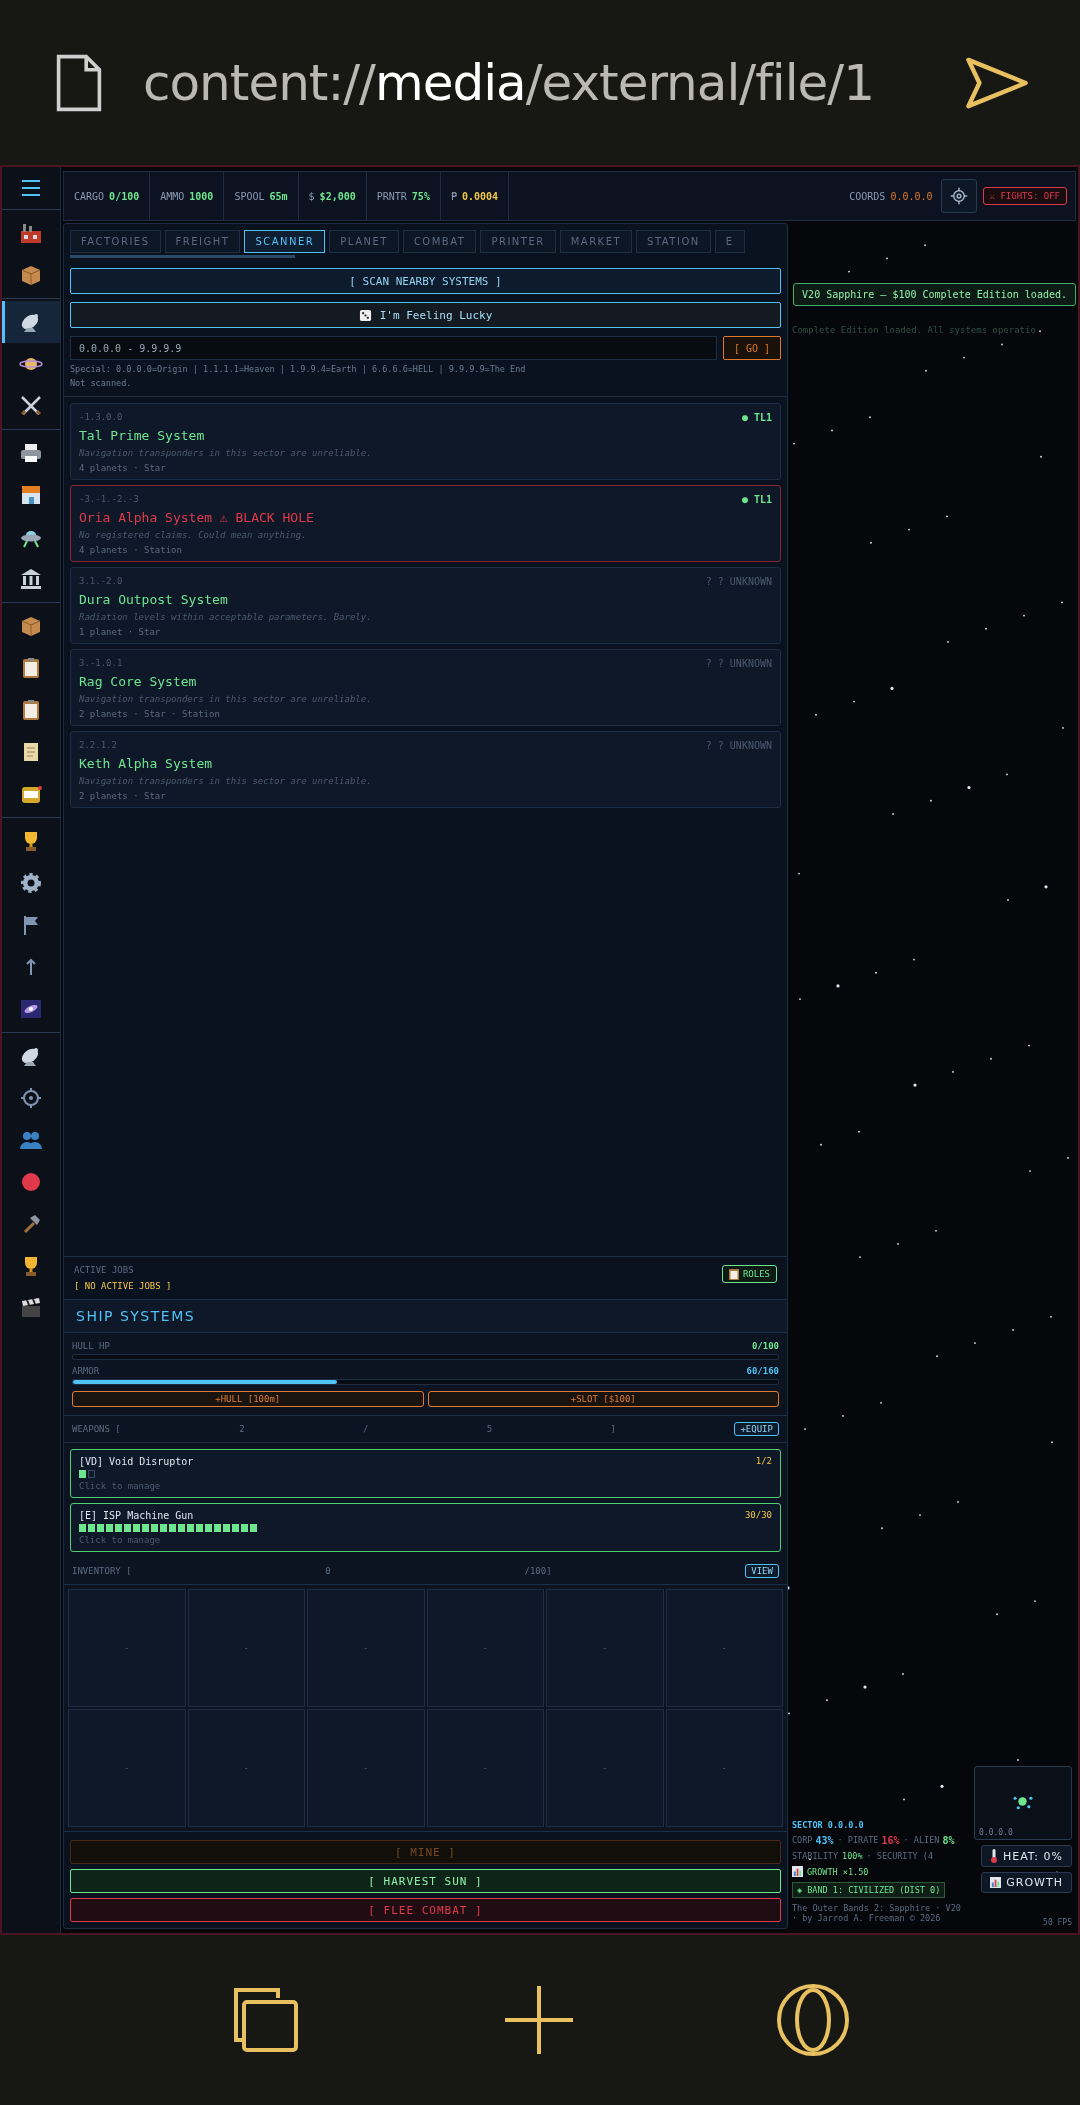  Describe the element at coordinates (828, 1825) in the screenshot. I see `sector-title: SECTOR 0.0.0.0` at that location.